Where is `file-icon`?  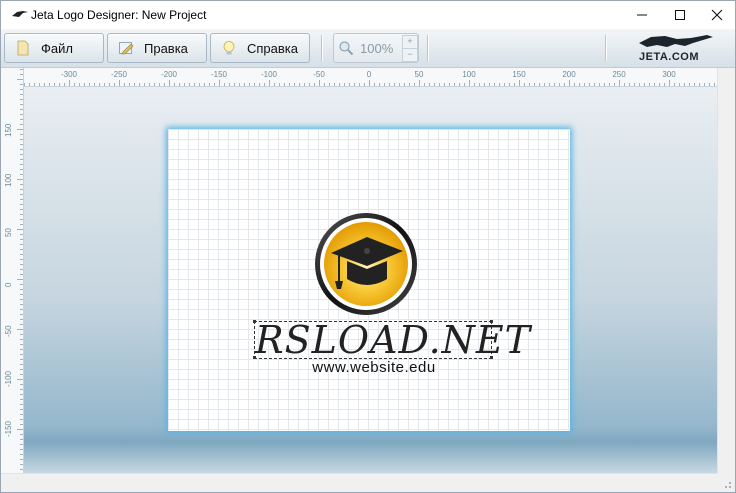 file-icon is located at coordinates (23, 48).